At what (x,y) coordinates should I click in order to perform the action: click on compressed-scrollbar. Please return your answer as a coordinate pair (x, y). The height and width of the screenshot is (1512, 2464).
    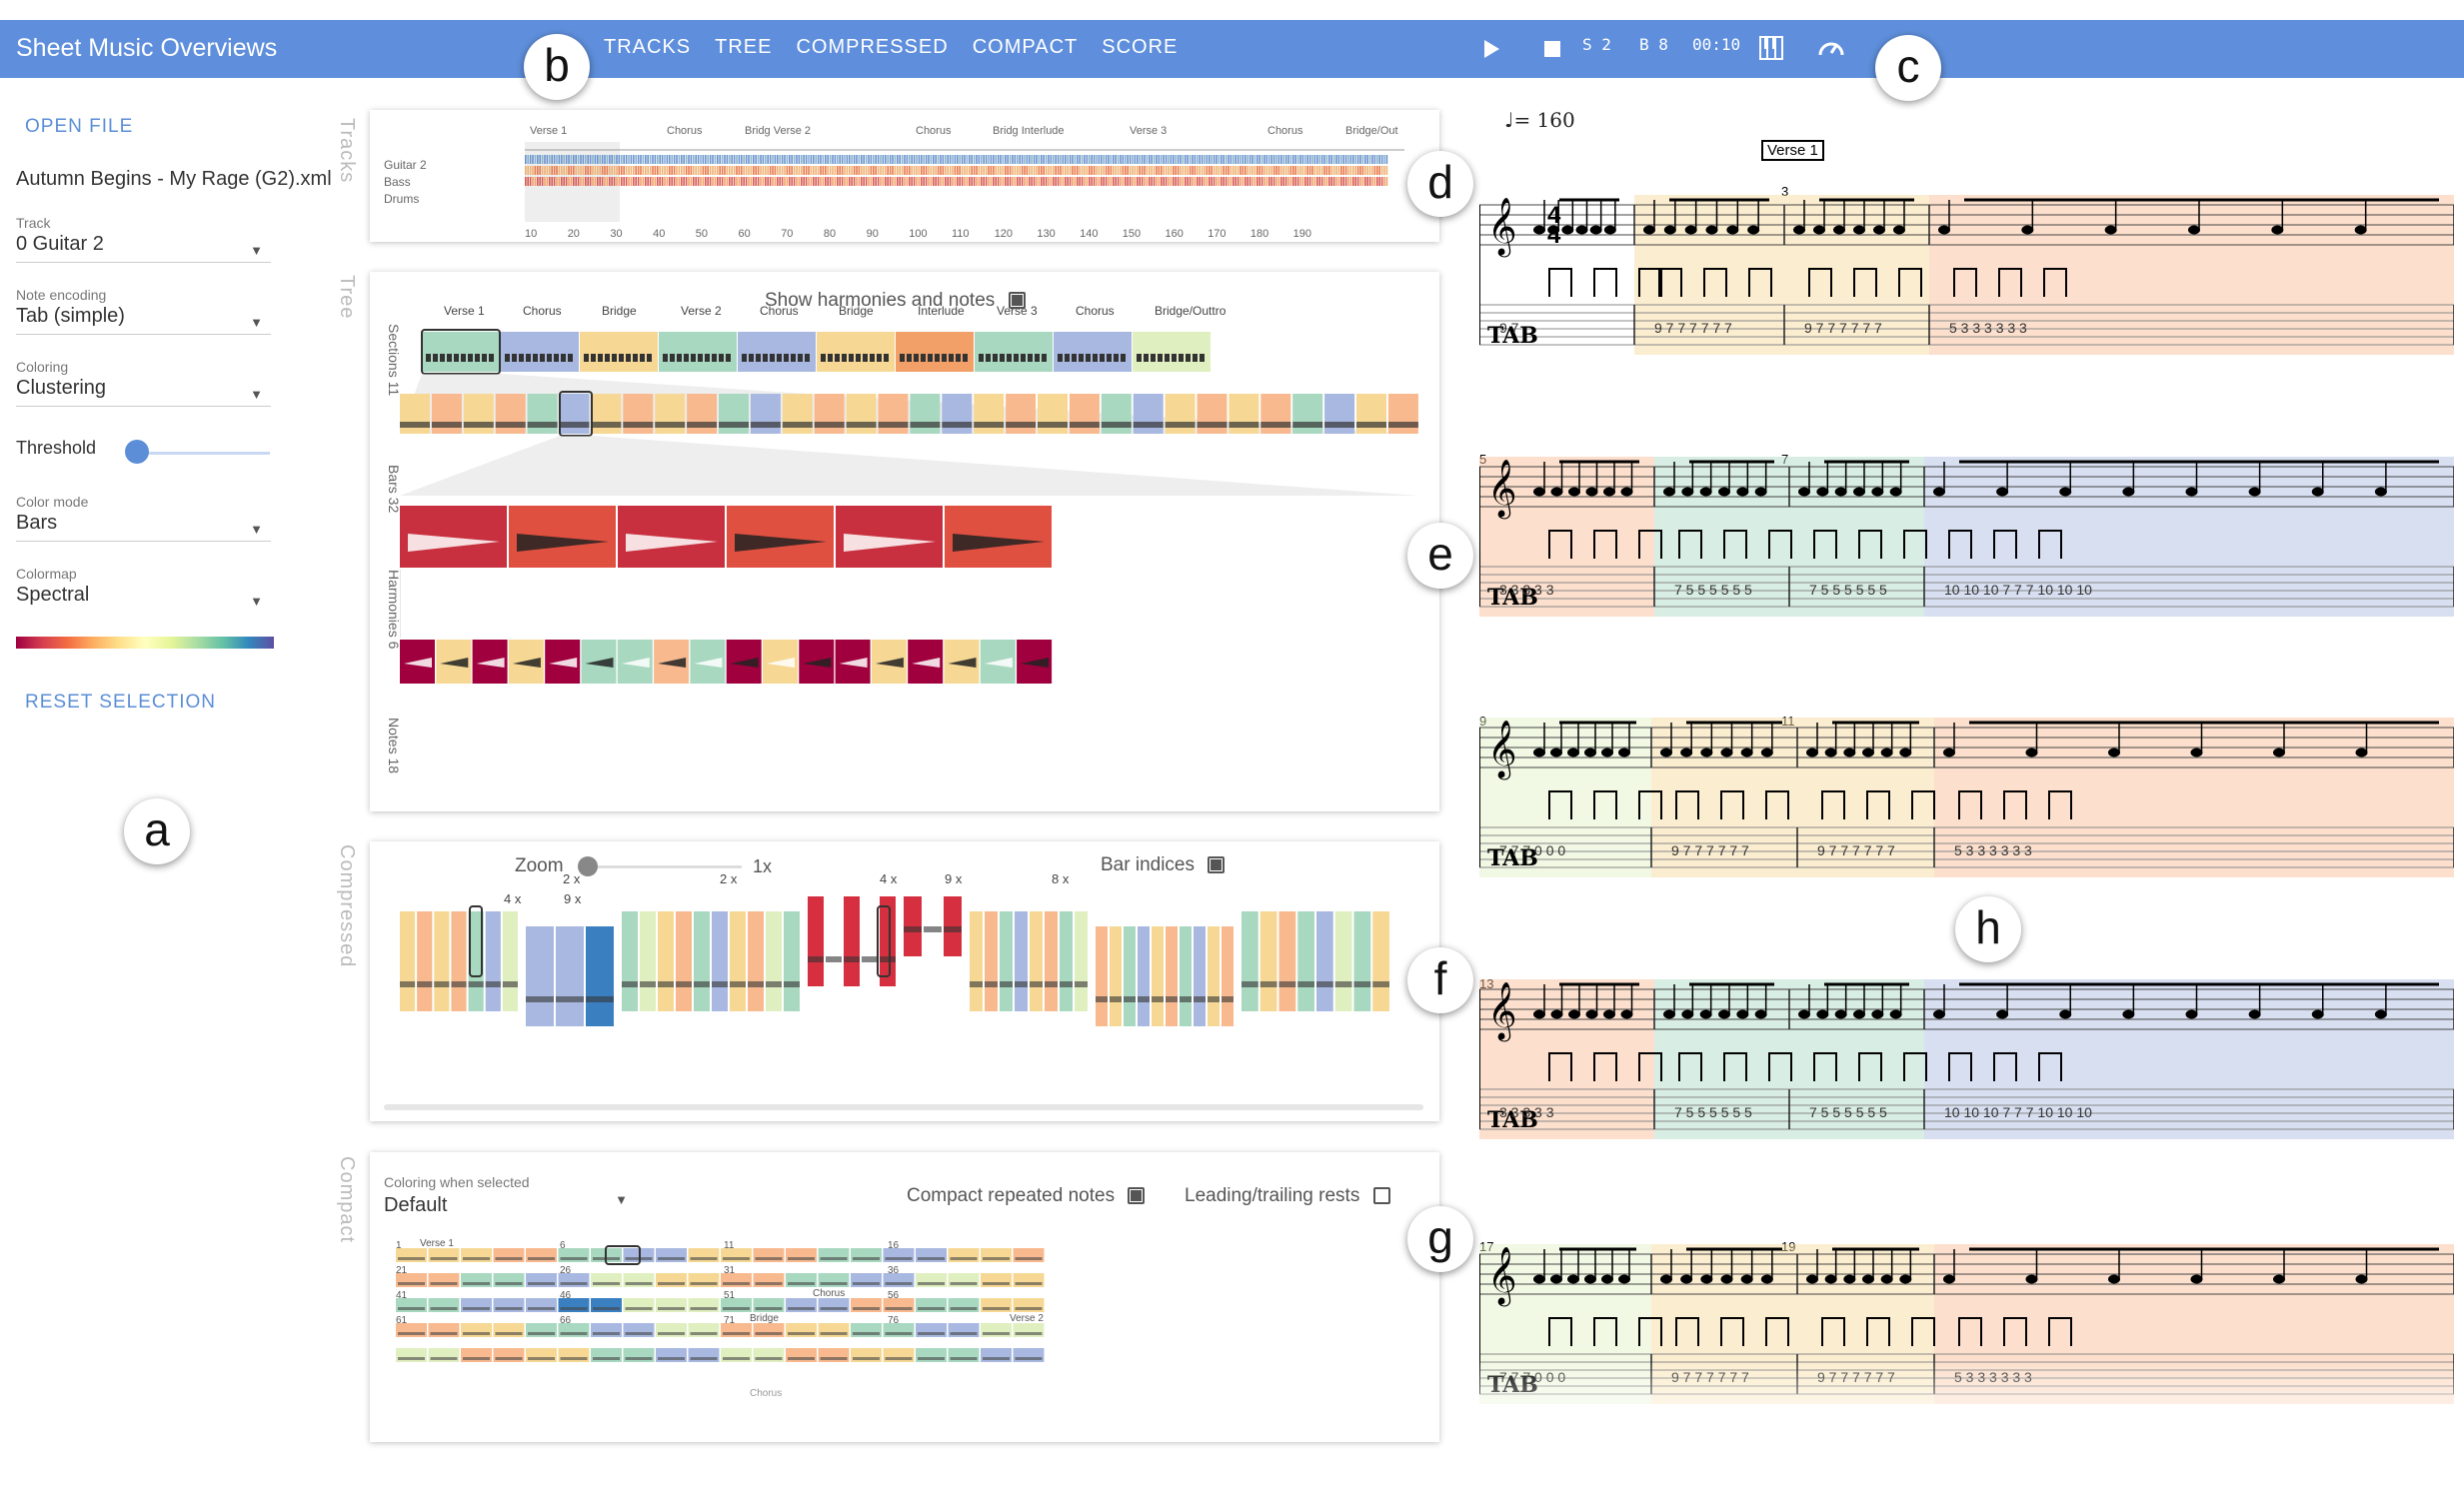
    Looking at the image, I should click on (903, 1107).